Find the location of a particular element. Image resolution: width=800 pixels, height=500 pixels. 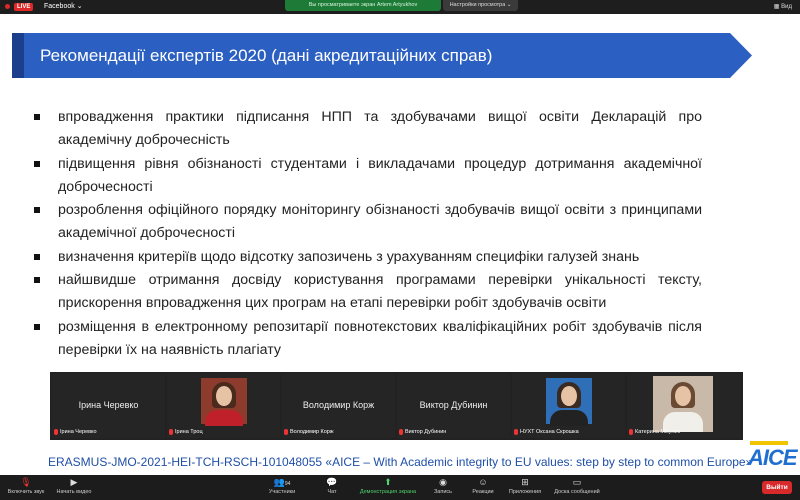

participant-tile: Ірина Троц is located at coordinates (223, 406).